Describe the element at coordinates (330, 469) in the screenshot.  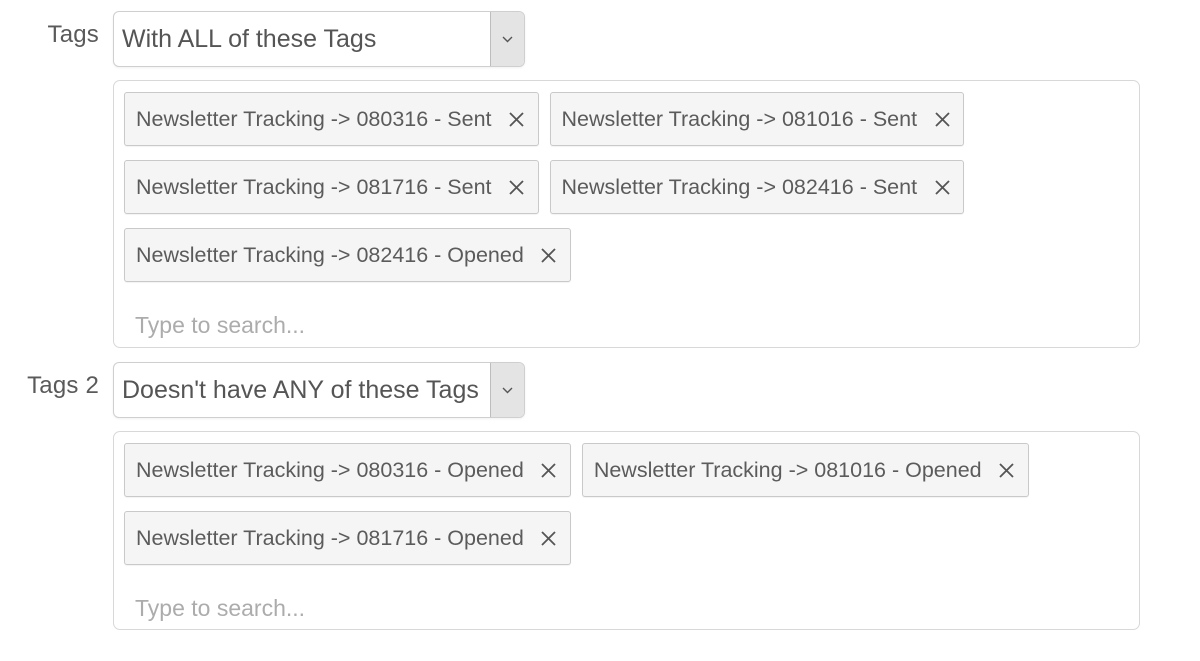
I see `tag-label: Newsletter Tracking -> 080316 - Opened` at that location.